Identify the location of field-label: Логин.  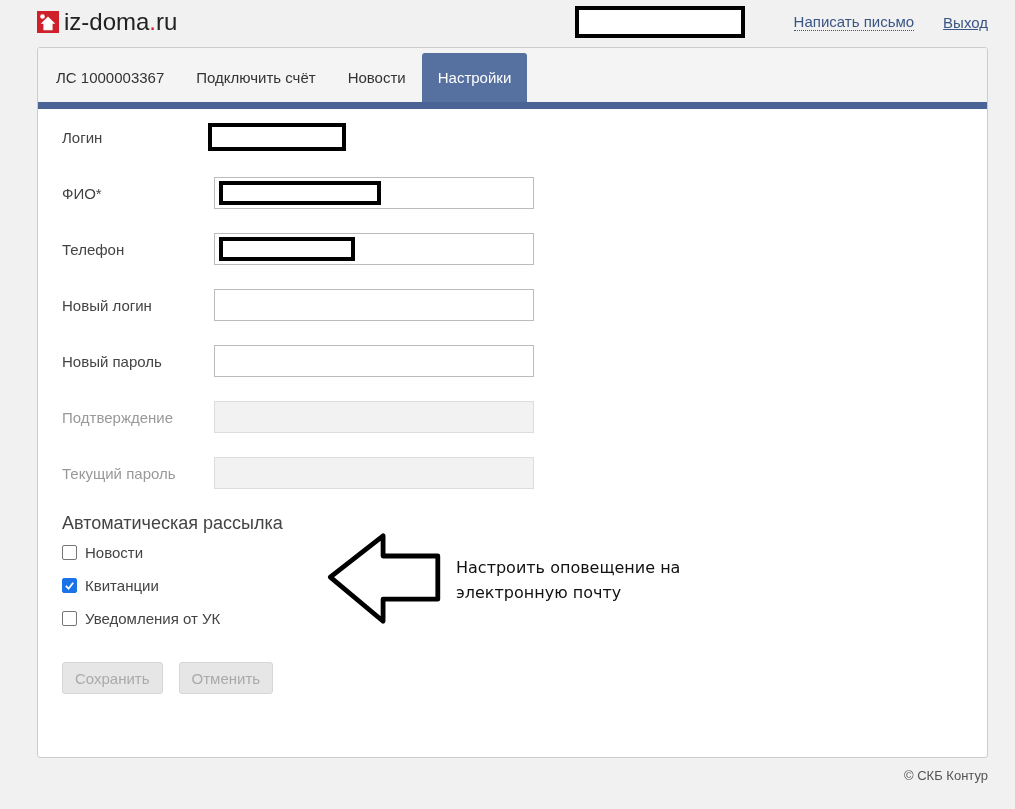
(83, 137).